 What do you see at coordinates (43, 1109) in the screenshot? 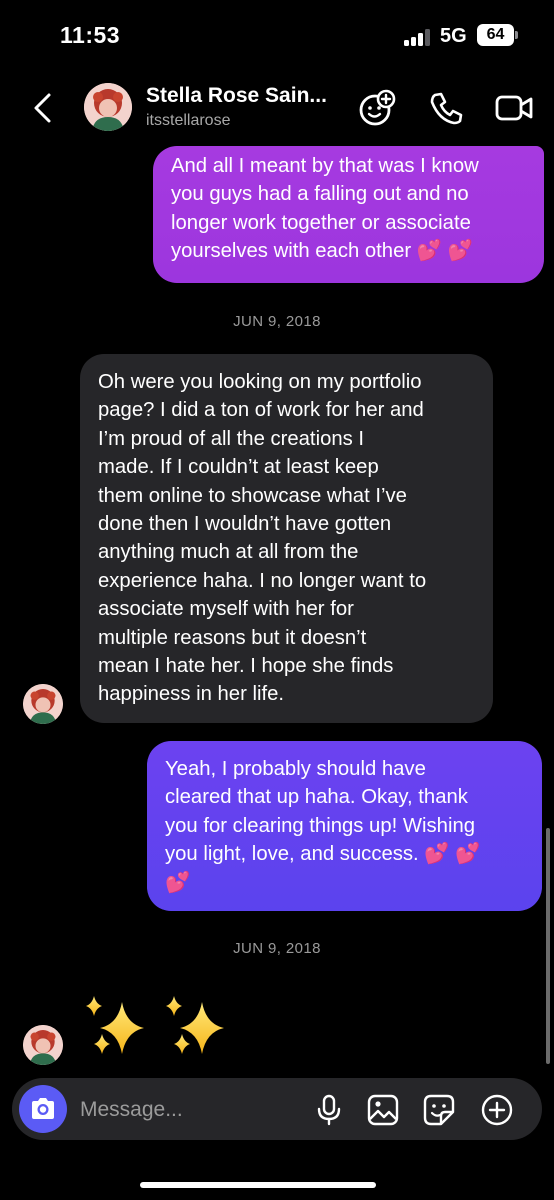
I see `camera-icon` at bounding box center [43, 1109].